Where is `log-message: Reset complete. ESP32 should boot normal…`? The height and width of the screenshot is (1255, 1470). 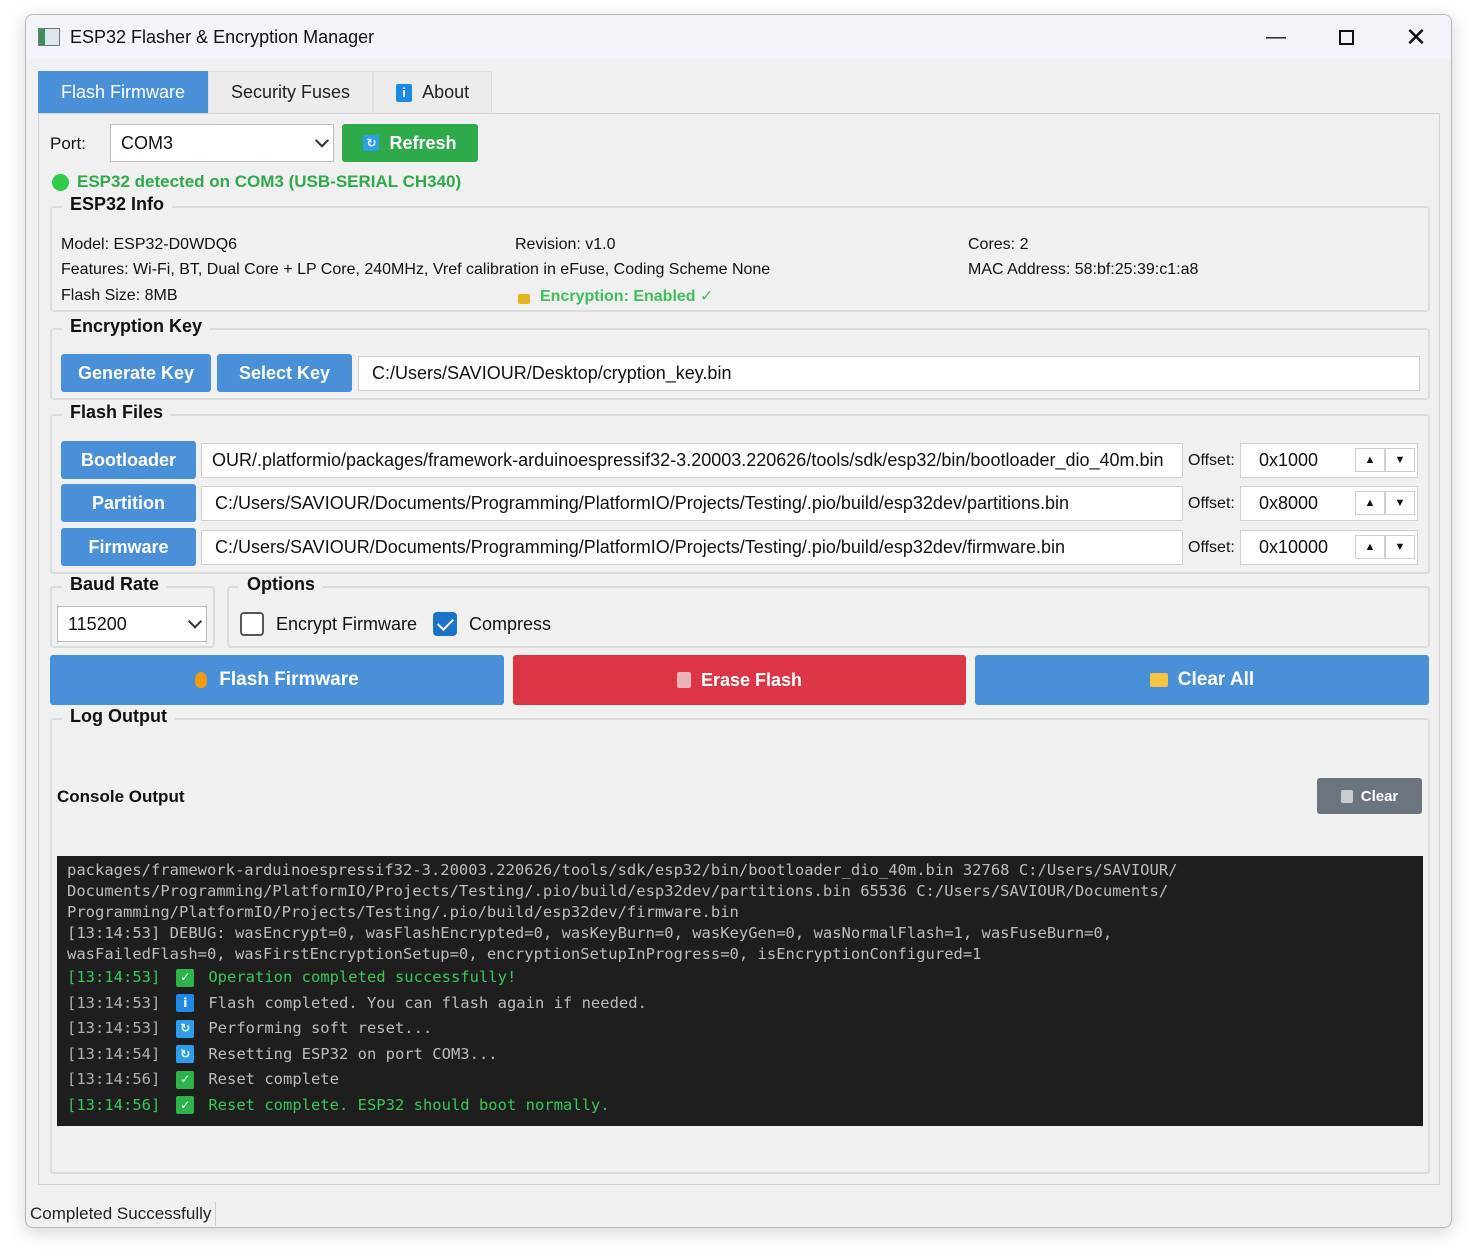
log-message: Reset complete. ESP32 should boot normal… is located at coordinates (409, 1104).